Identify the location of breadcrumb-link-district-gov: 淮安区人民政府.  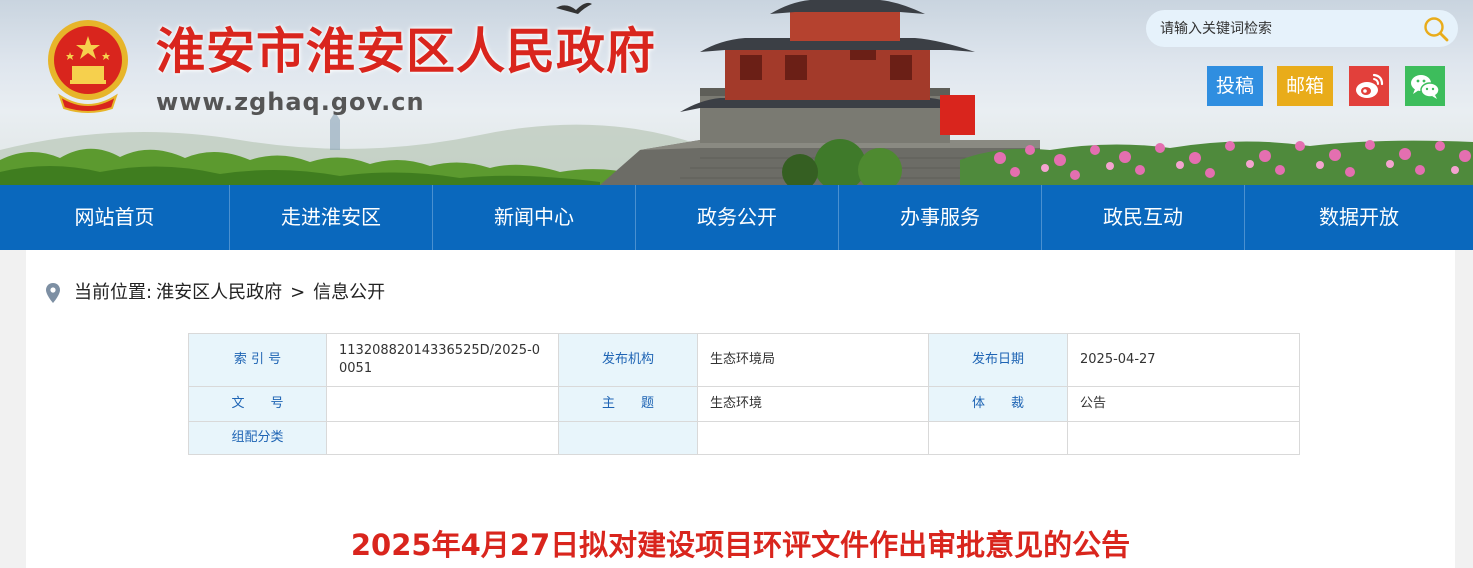
(219, 293).